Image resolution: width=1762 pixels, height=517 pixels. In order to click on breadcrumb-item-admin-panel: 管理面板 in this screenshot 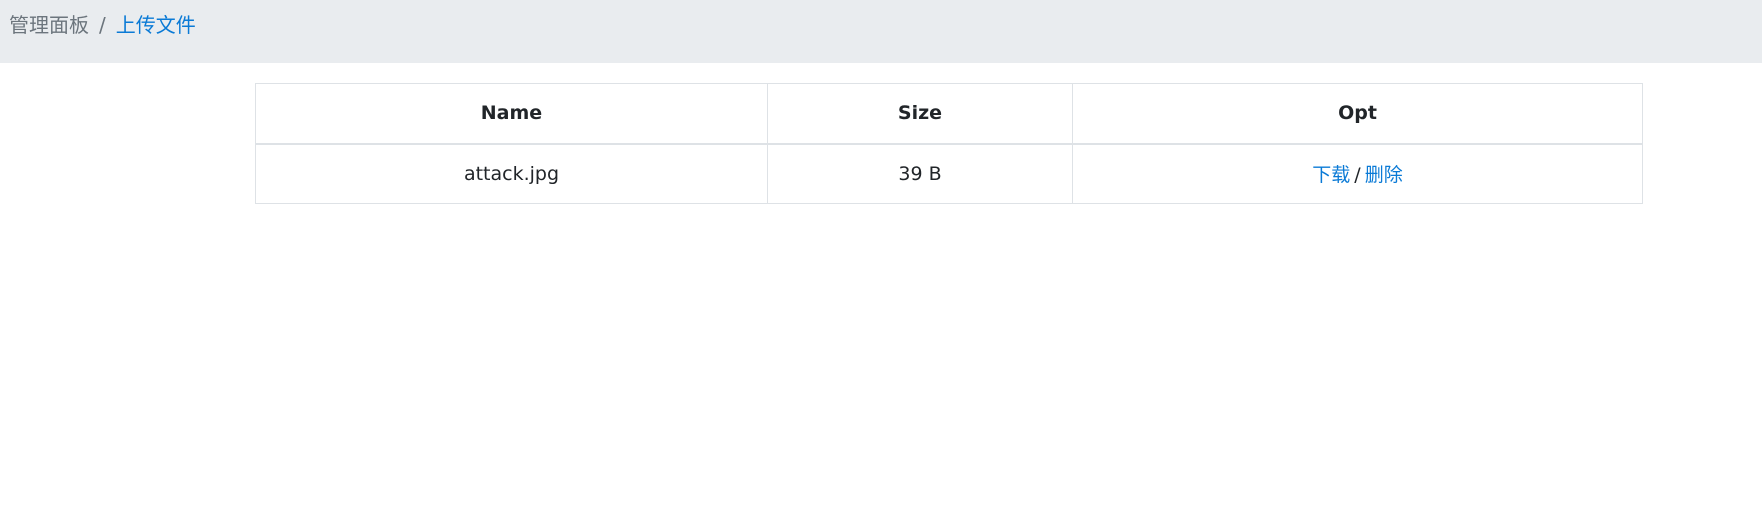, I will do `click(49, 25)`.